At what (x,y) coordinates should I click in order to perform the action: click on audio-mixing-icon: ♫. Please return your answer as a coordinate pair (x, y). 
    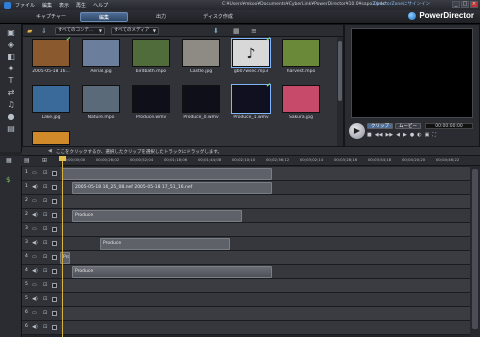
    Looking at the image, I should click on (11, 104).